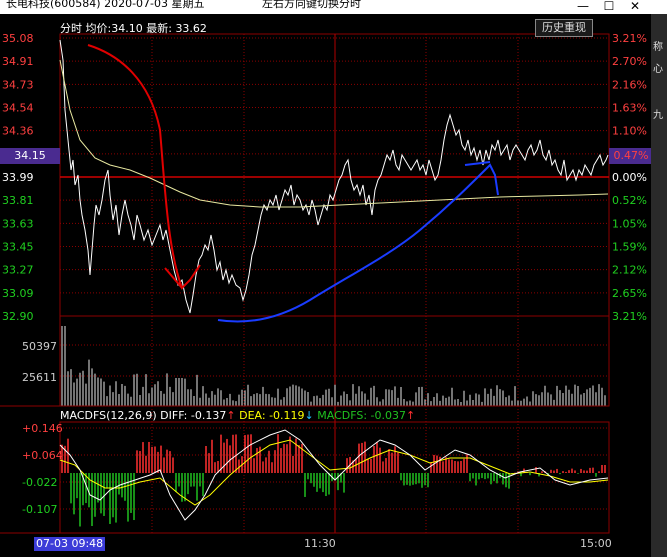  Describe the element at coordinates (629, 223) in the screenshot. I see `pct-tick-label: 1.05%` at that location.